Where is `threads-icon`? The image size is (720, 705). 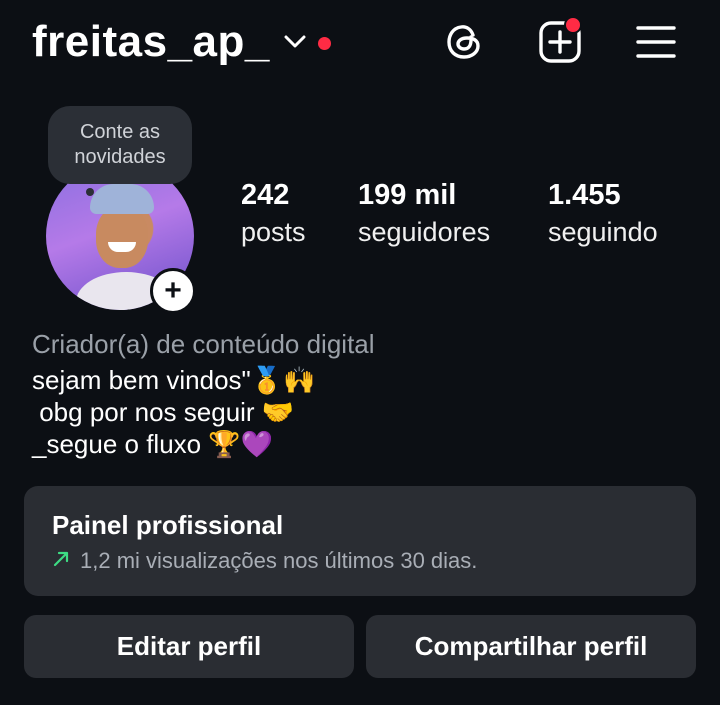
threads-icon is located at coordinates (464, 42).